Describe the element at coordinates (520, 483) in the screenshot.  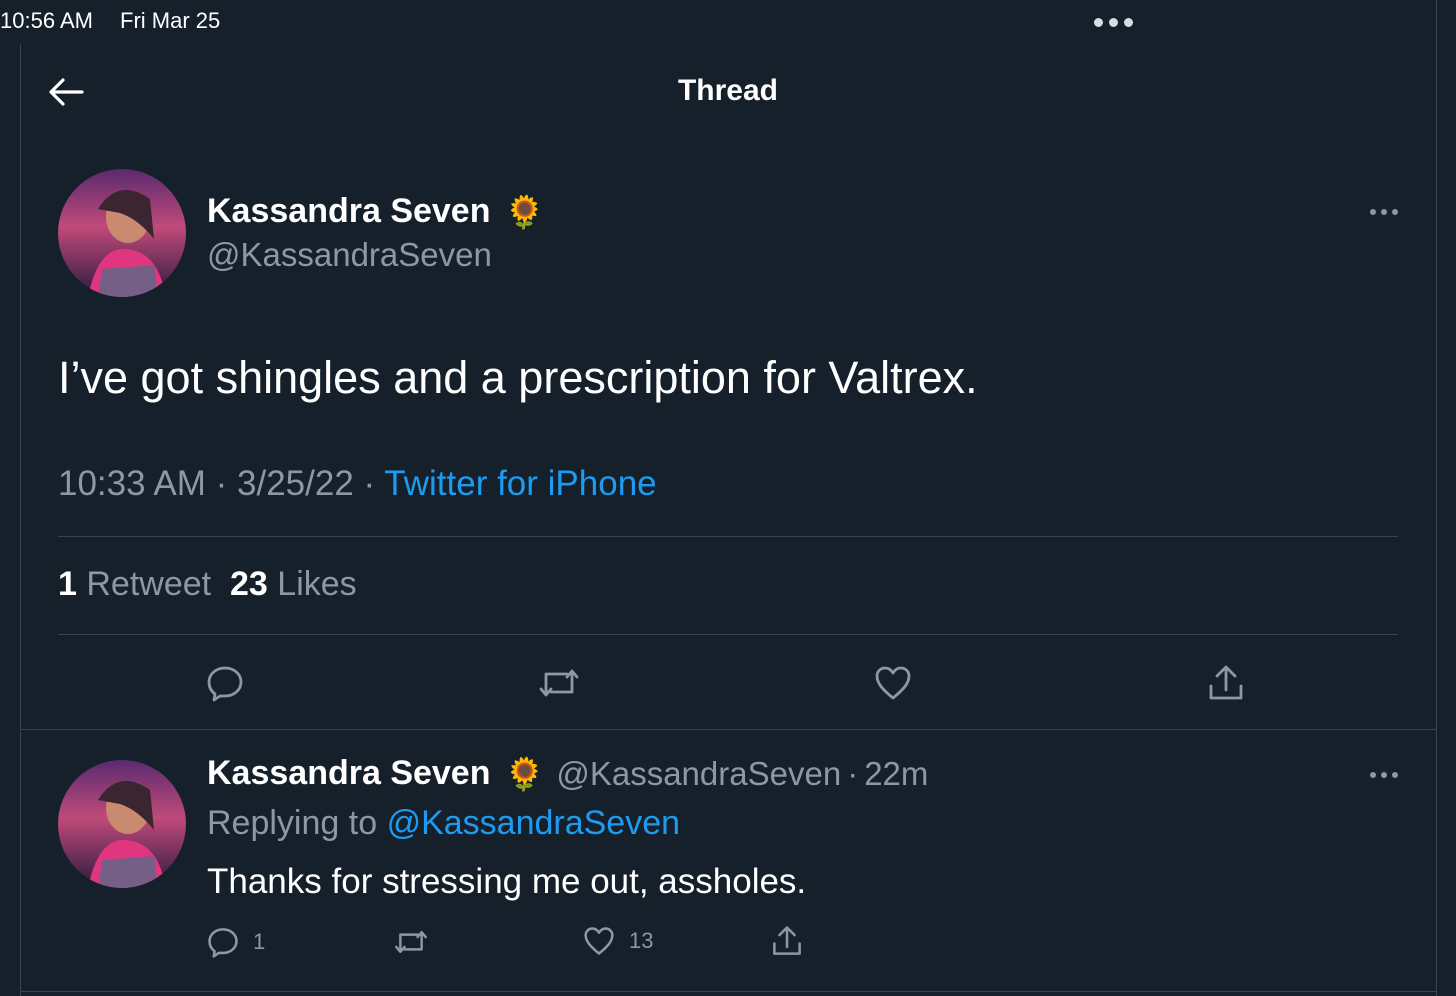
I see `tweet-source-link: Twitter for iPhone` at that location.